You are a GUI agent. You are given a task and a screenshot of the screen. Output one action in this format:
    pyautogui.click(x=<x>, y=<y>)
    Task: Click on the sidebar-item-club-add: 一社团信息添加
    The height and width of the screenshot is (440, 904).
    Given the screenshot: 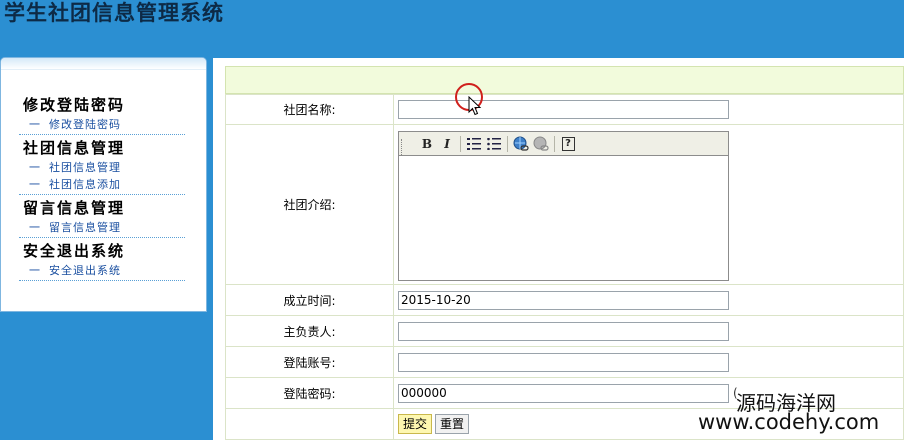 What is the action you would take?
    pyautogui.click(x=102, y=184)
    